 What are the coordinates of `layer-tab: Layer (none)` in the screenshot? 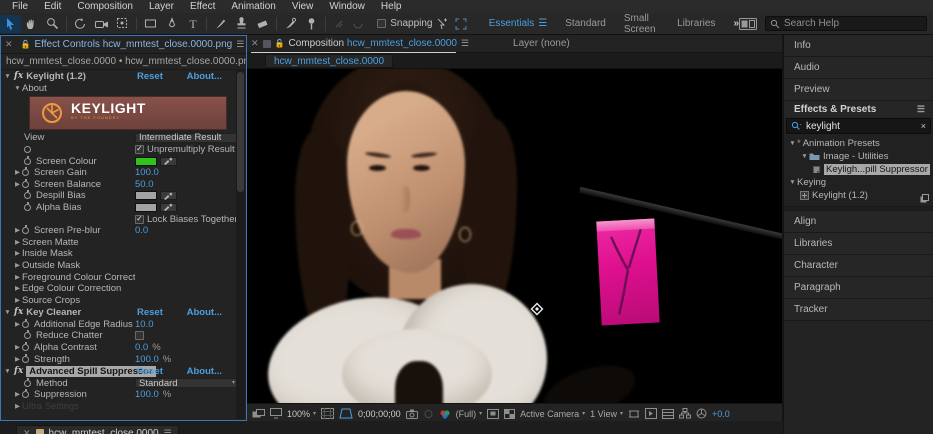 It's located at (541, 43).